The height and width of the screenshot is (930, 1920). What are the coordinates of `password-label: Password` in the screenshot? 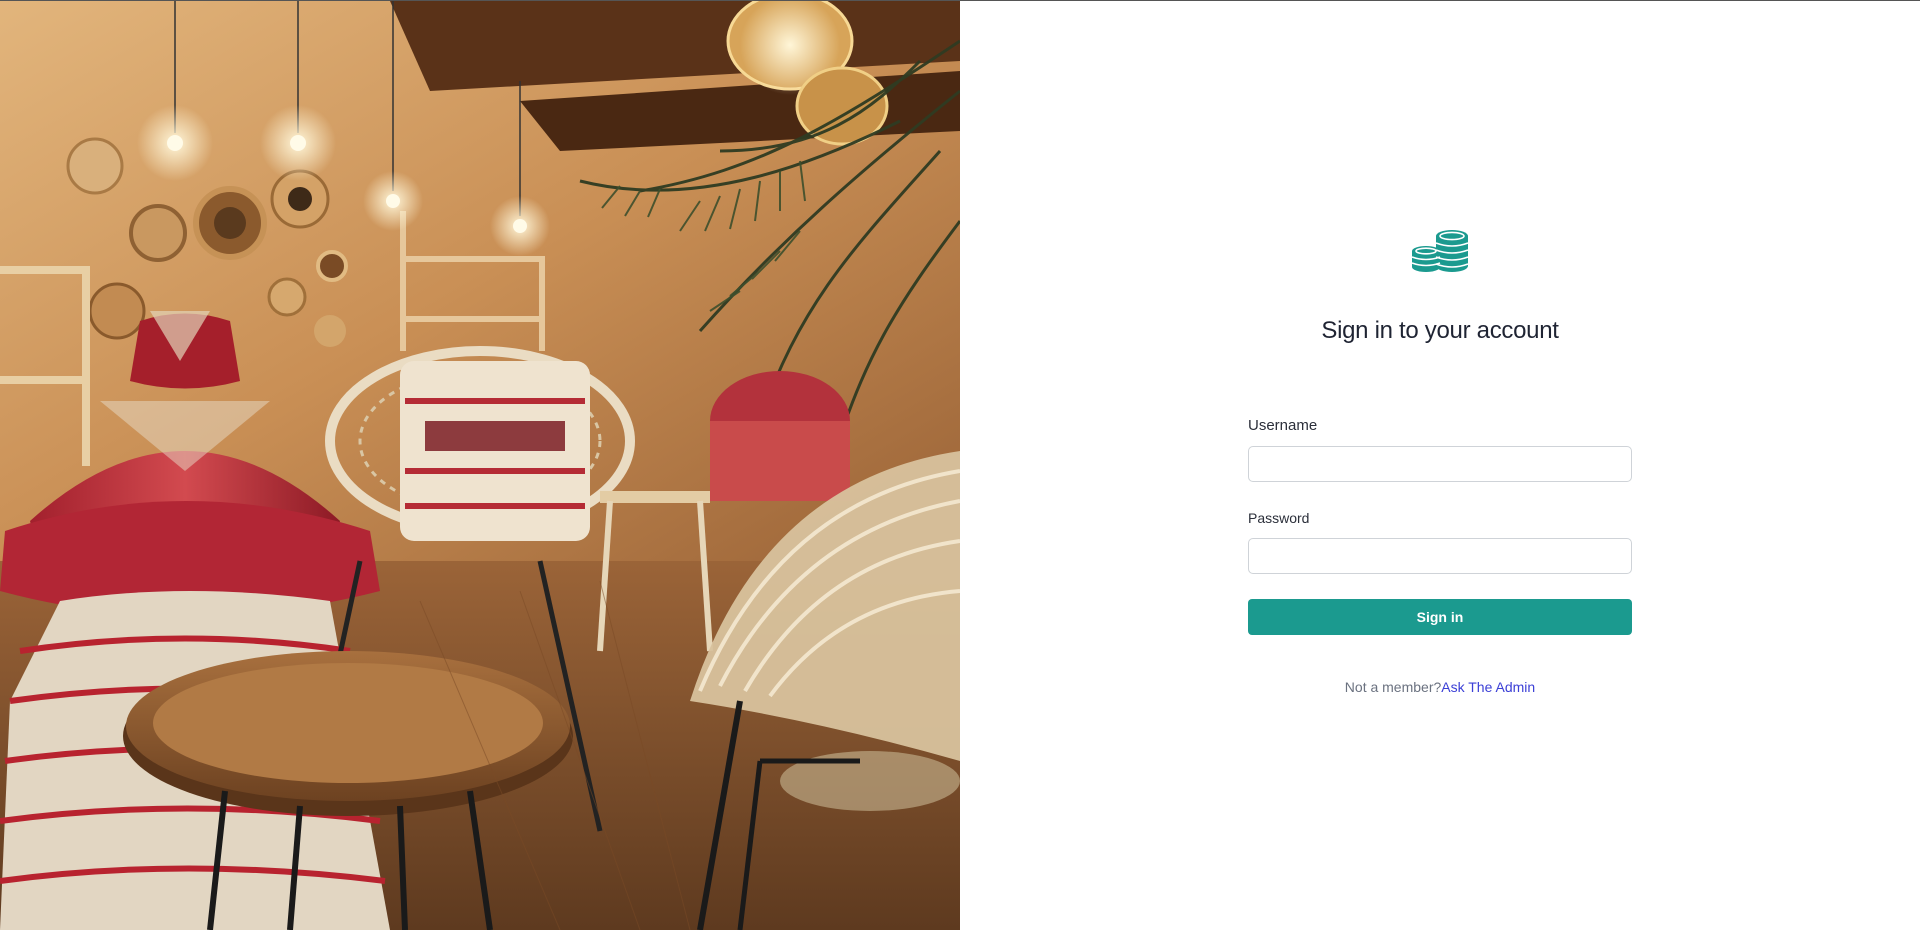 It's located at (1279, 518).